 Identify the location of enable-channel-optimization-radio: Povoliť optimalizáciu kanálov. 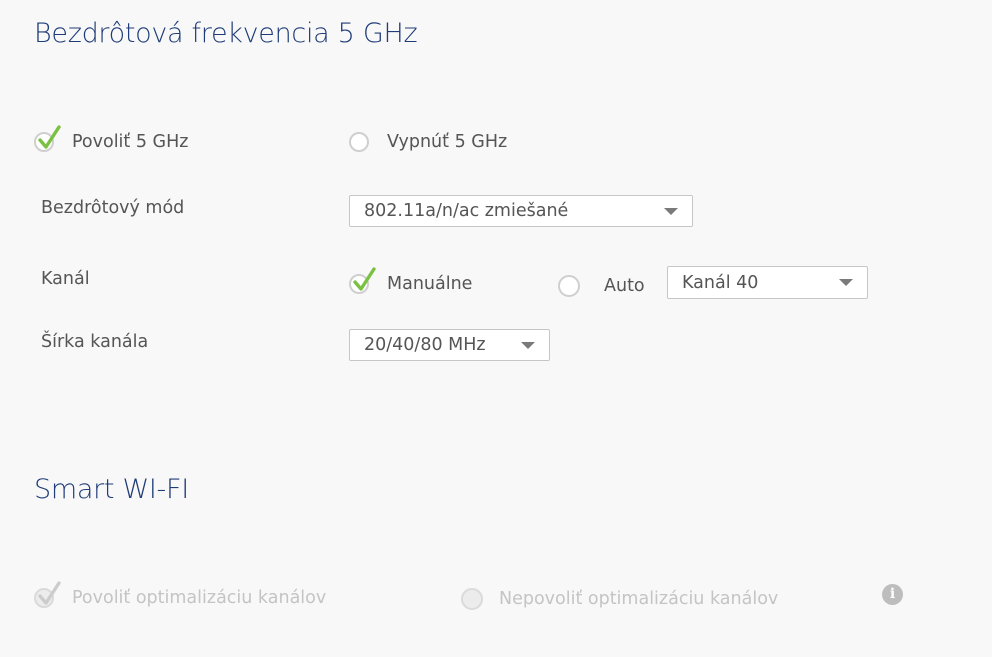
(180, 594).